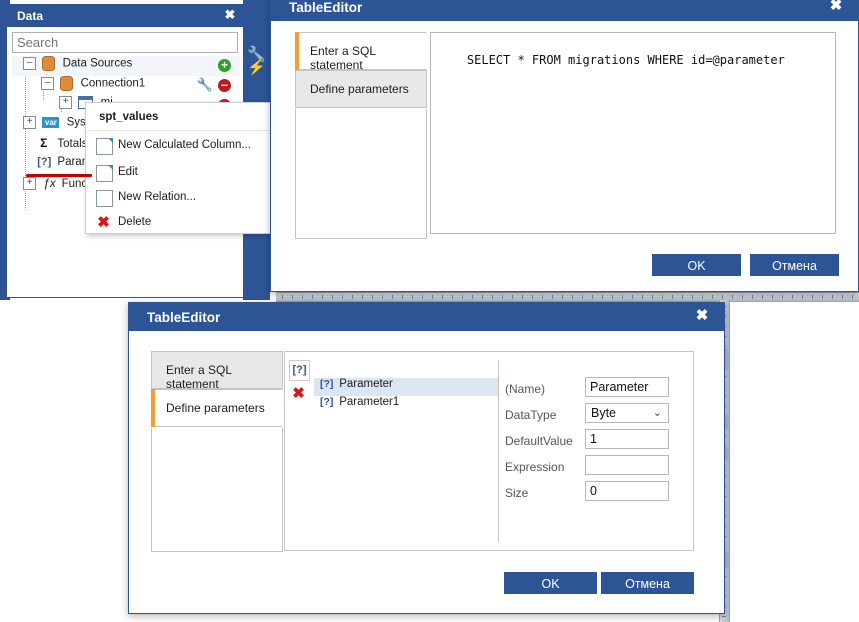  What do you see at coordinates (406, 405) in the screenshot?
I see `list-item: [?] Parameter1` at bounding box center [406, 405].